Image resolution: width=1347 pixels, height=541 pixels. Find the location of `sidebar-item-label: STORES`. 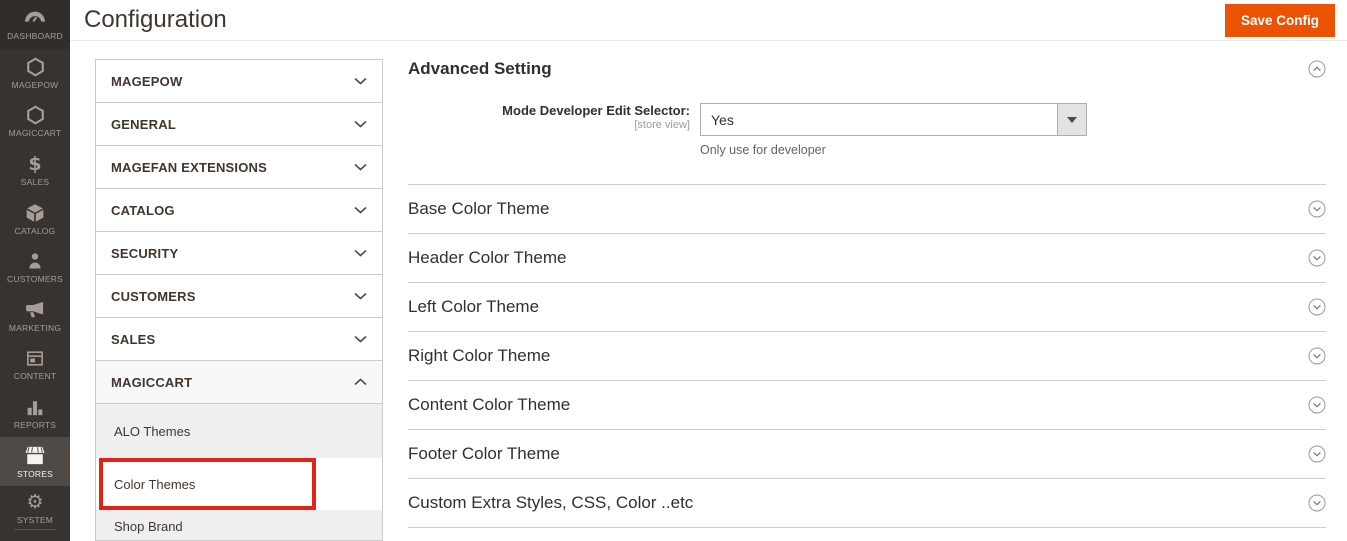

sidebar-item-label: STORES is located at coordinates (35, 473).